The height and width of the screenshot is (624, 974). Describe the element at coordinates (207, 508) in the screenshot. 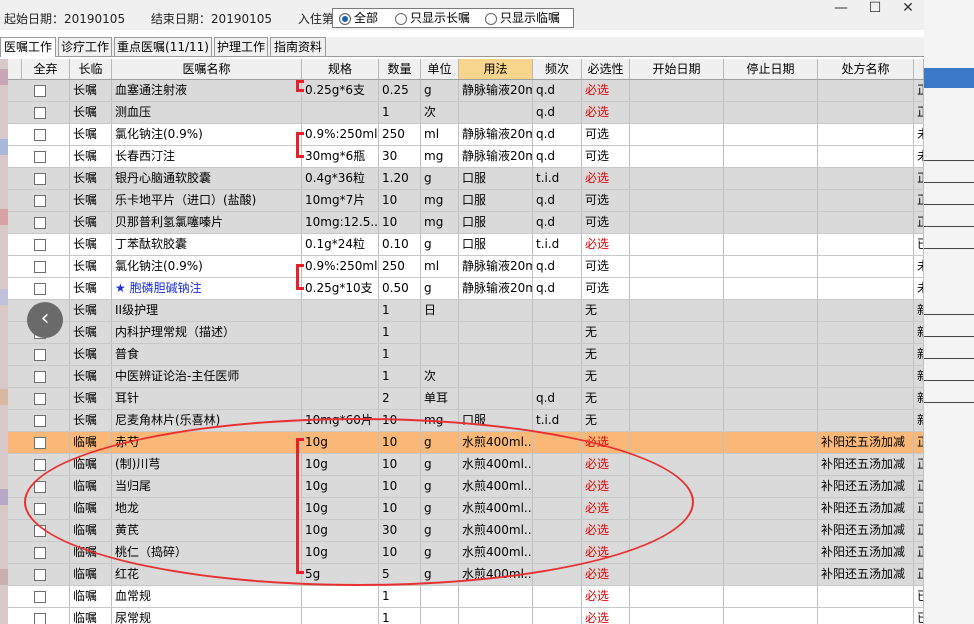

I see `cell-order-name: 地龙` at that location.